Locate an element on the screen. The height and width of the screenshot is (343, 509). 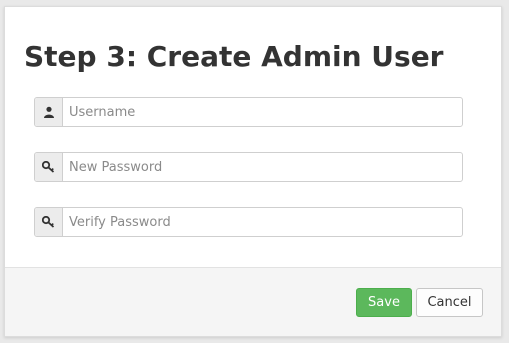
verify-password-input is located at coordinates (262, 222).